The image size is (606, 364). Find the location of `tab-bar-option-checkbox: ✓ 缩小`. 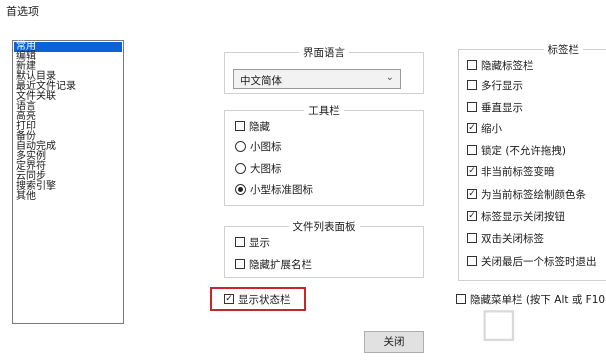

tab-bar-option-checkbox: ✓ 缩小 is located at coordinates (484, 129).